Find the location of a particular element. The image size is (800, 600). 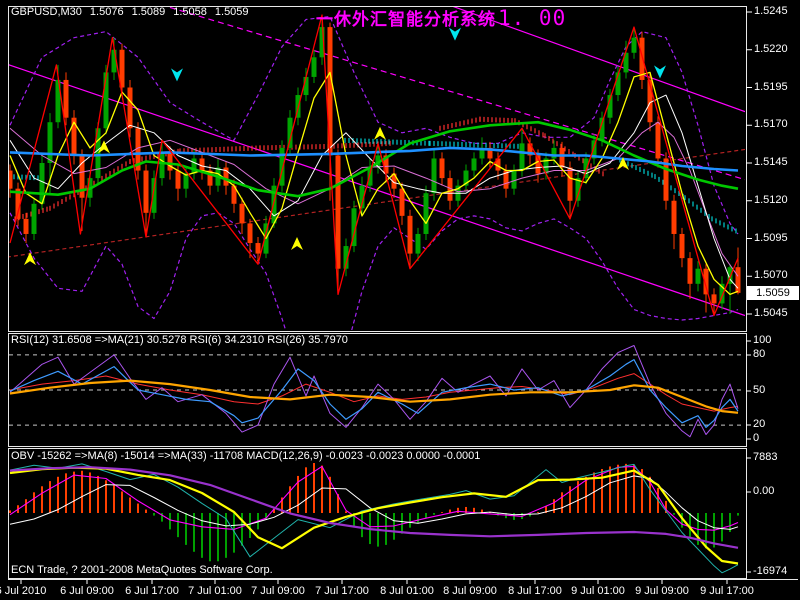

time-label: 8 Jul 09:00 is located at coordinates (470, 591).